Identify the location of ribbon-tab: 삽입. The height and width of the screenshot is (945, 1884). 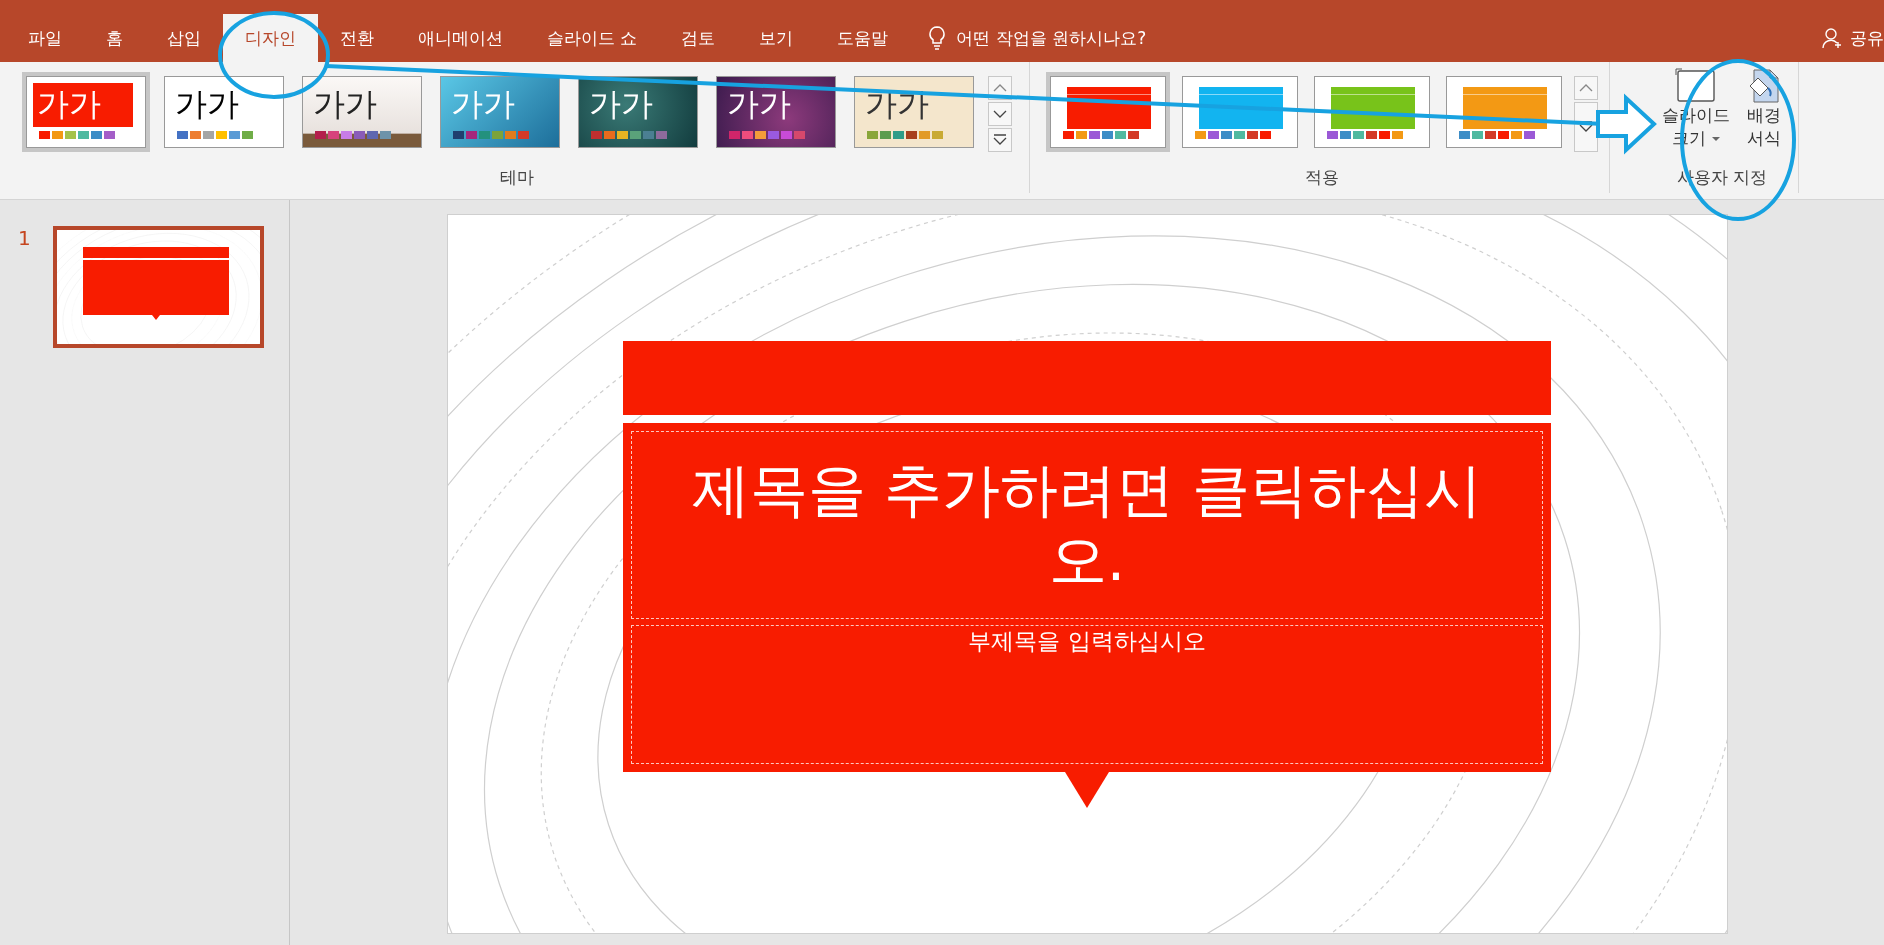
(184, 38).